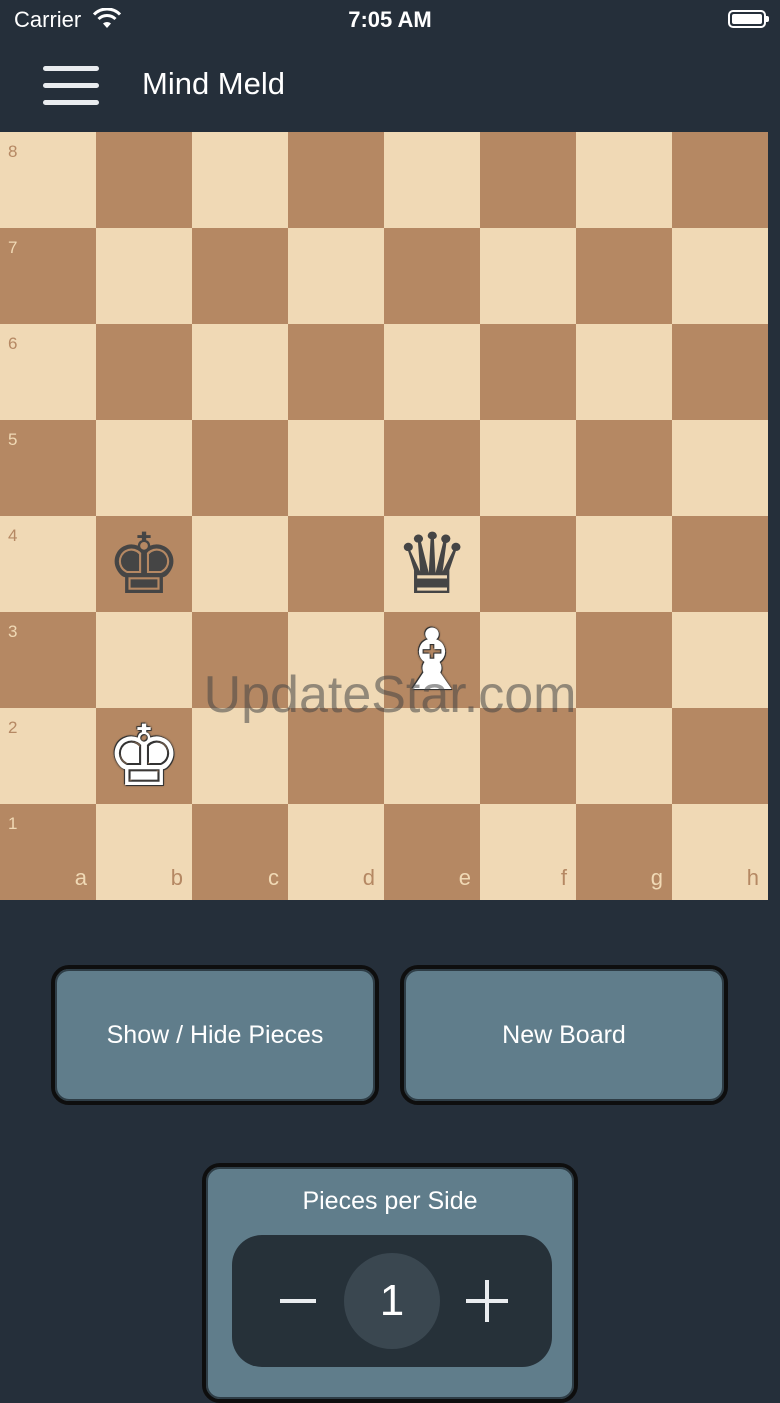  Describe the element at coordinates (624, 756) in the screenshot. I see `square-g2` at that location.